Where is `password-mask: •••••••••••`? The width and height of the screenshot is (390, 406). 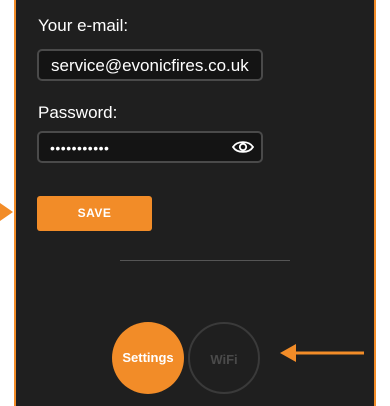 password-mask: ••••••••••• is located at coordinates (80, 148).